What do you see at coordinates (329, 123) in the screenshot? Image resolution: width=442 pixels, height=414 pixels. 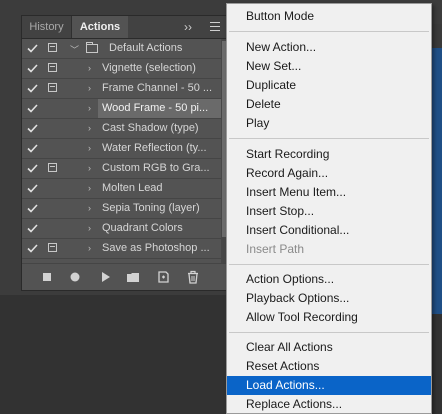 I see `menu-item-play: Play` at bounding box center [329, 123].